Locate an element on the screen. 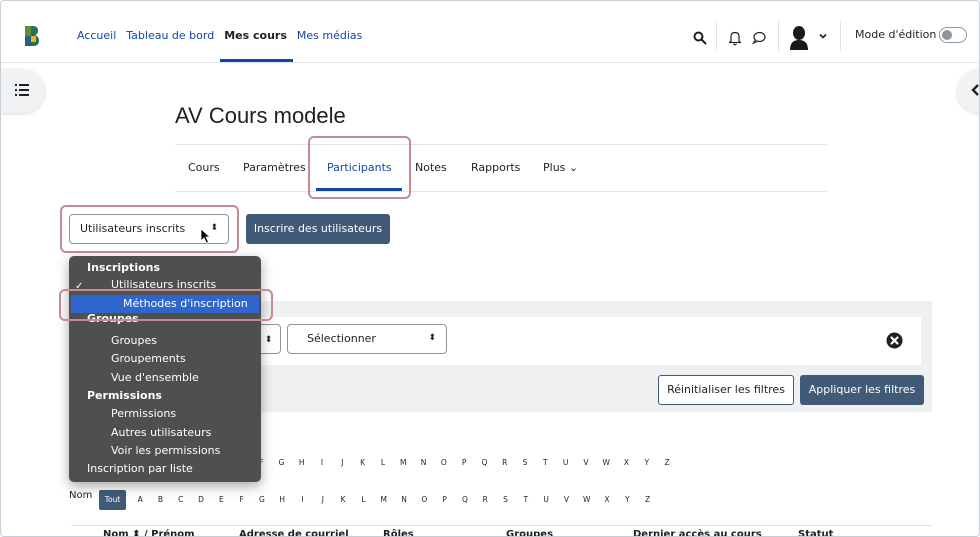 This screenshot has width=980, height=537. column-header-email: Adresse de courriel is located at coordinates (294, 532).